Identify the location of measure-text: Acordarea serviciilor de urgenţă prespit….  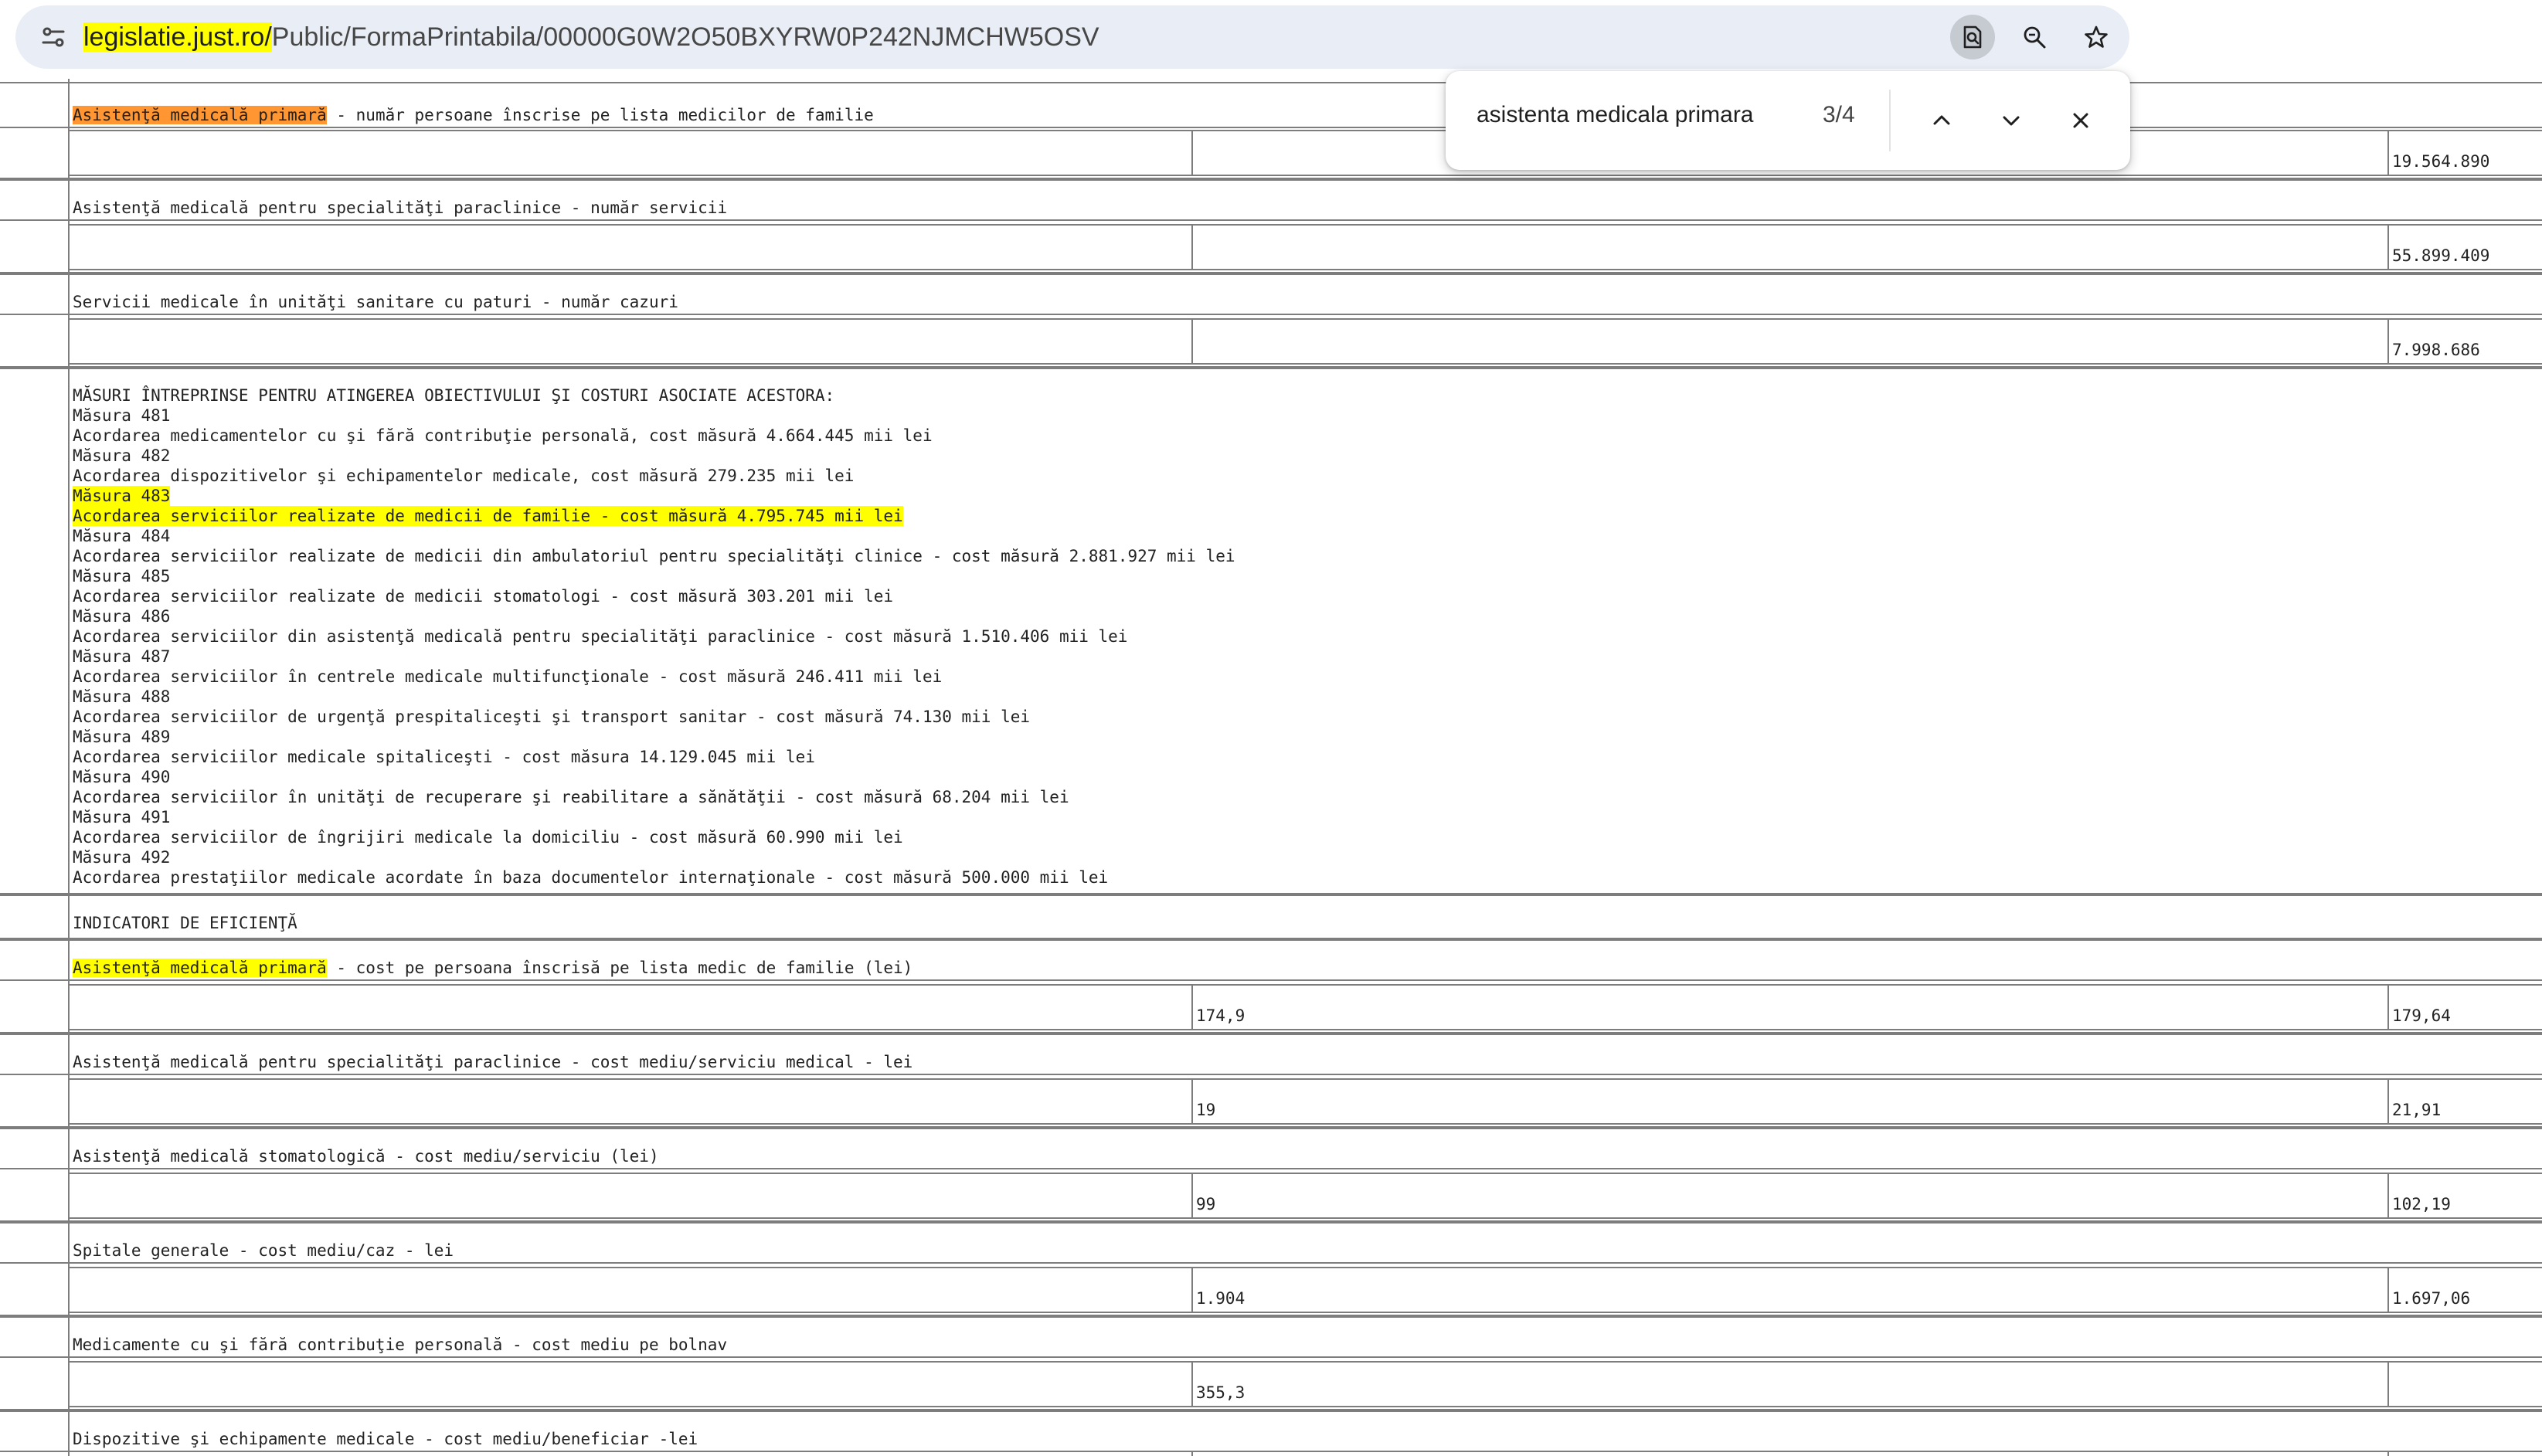
(552, 717).